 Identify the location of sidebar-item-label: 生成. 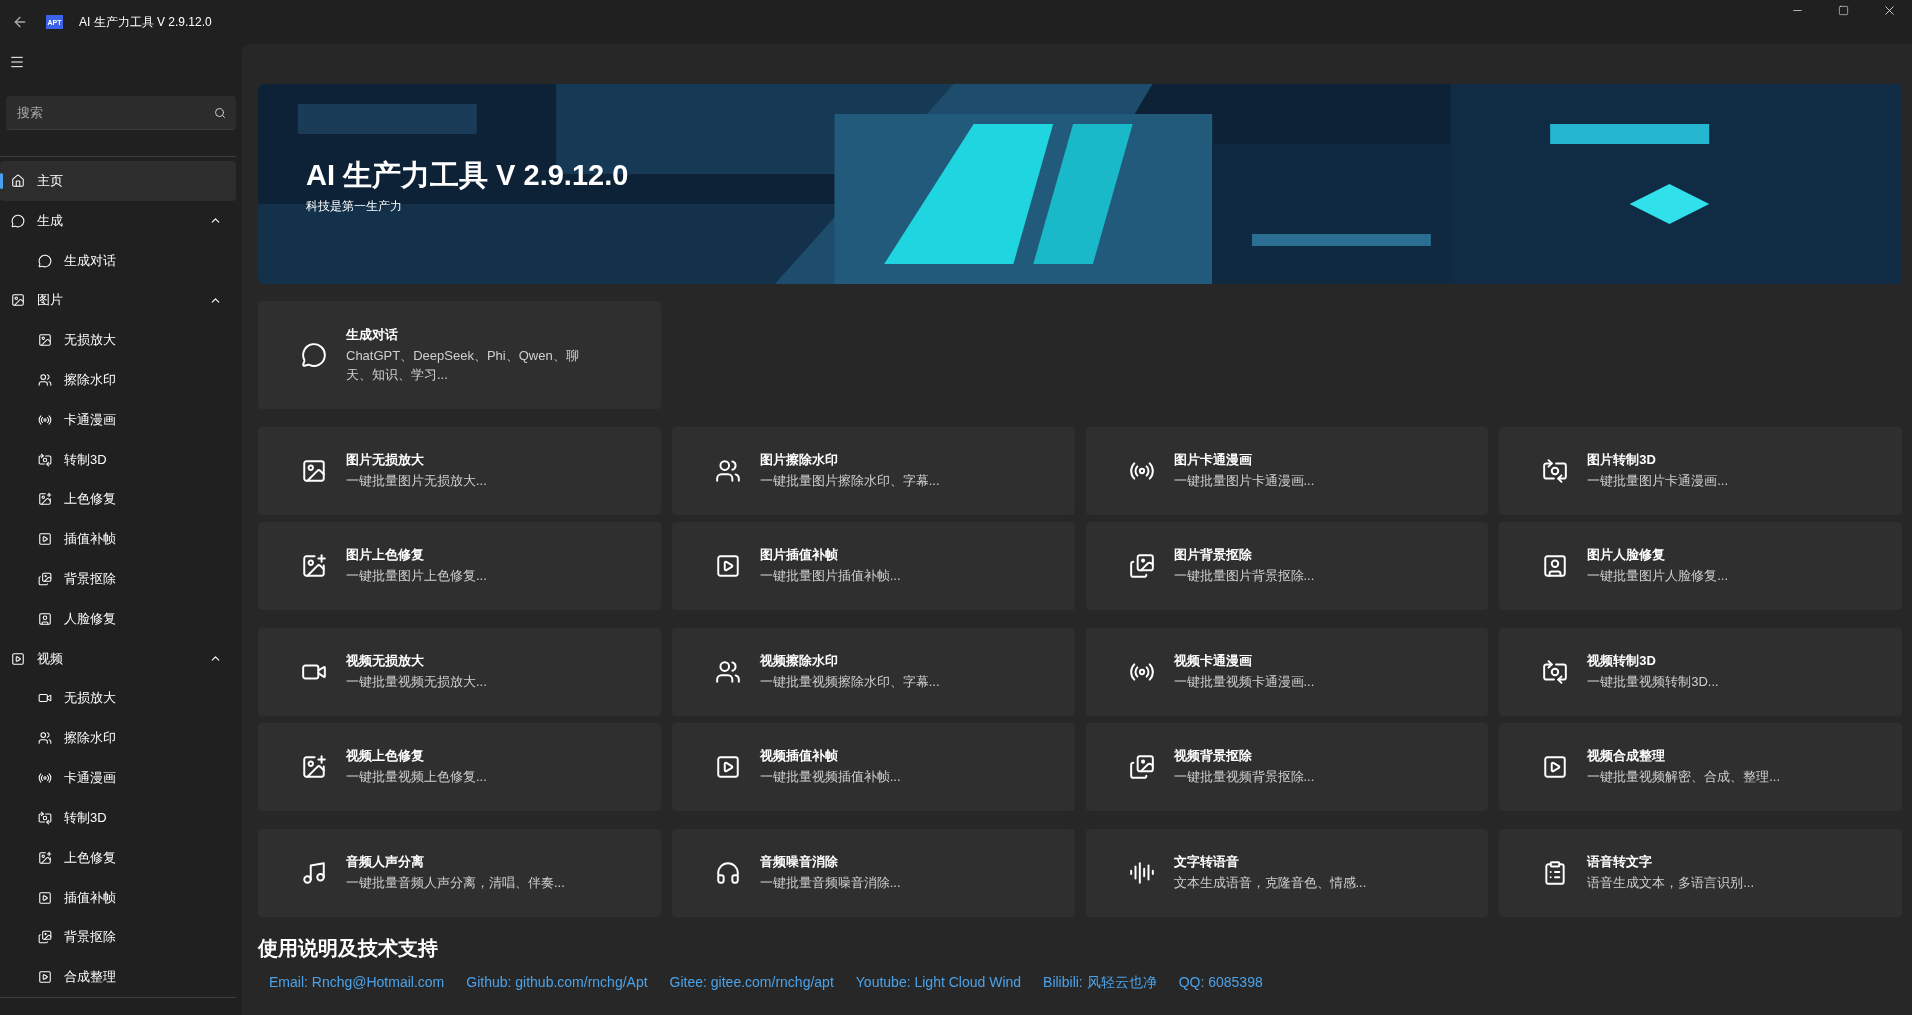
(50, 220).